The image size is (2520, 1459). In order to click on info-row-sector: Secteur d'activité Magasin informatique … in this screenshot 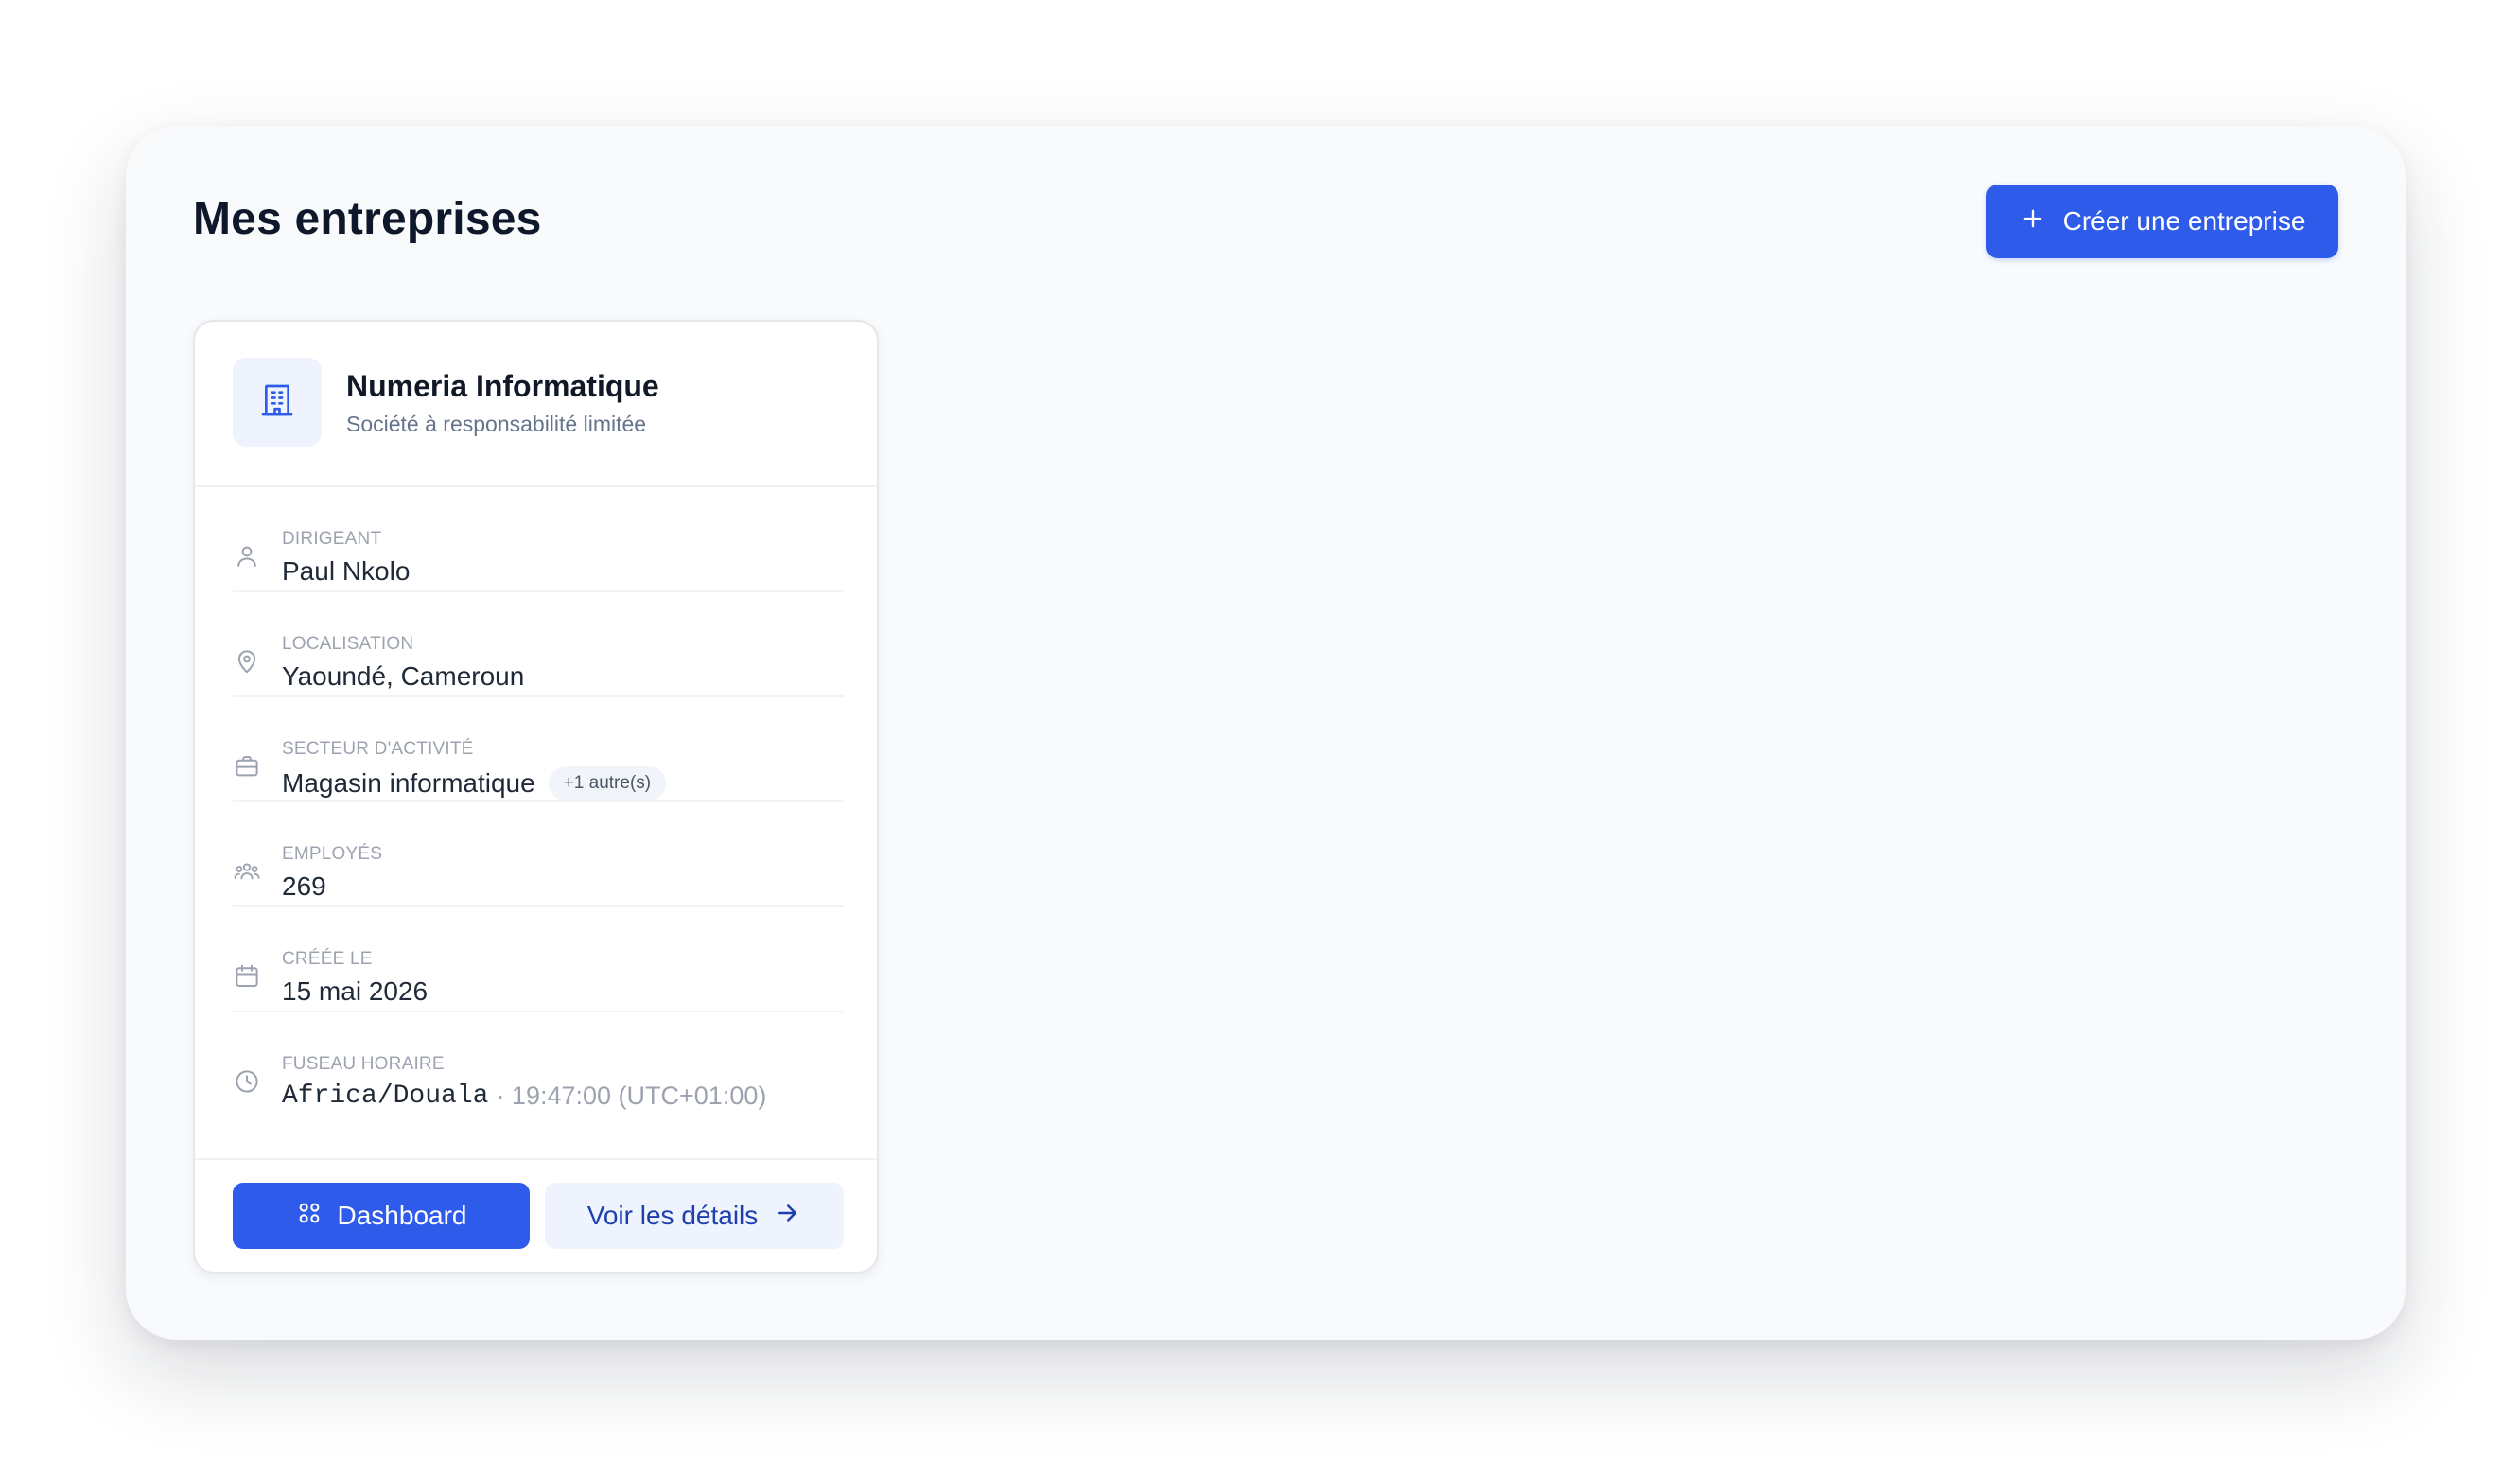, I will do `click(538, 749)`.